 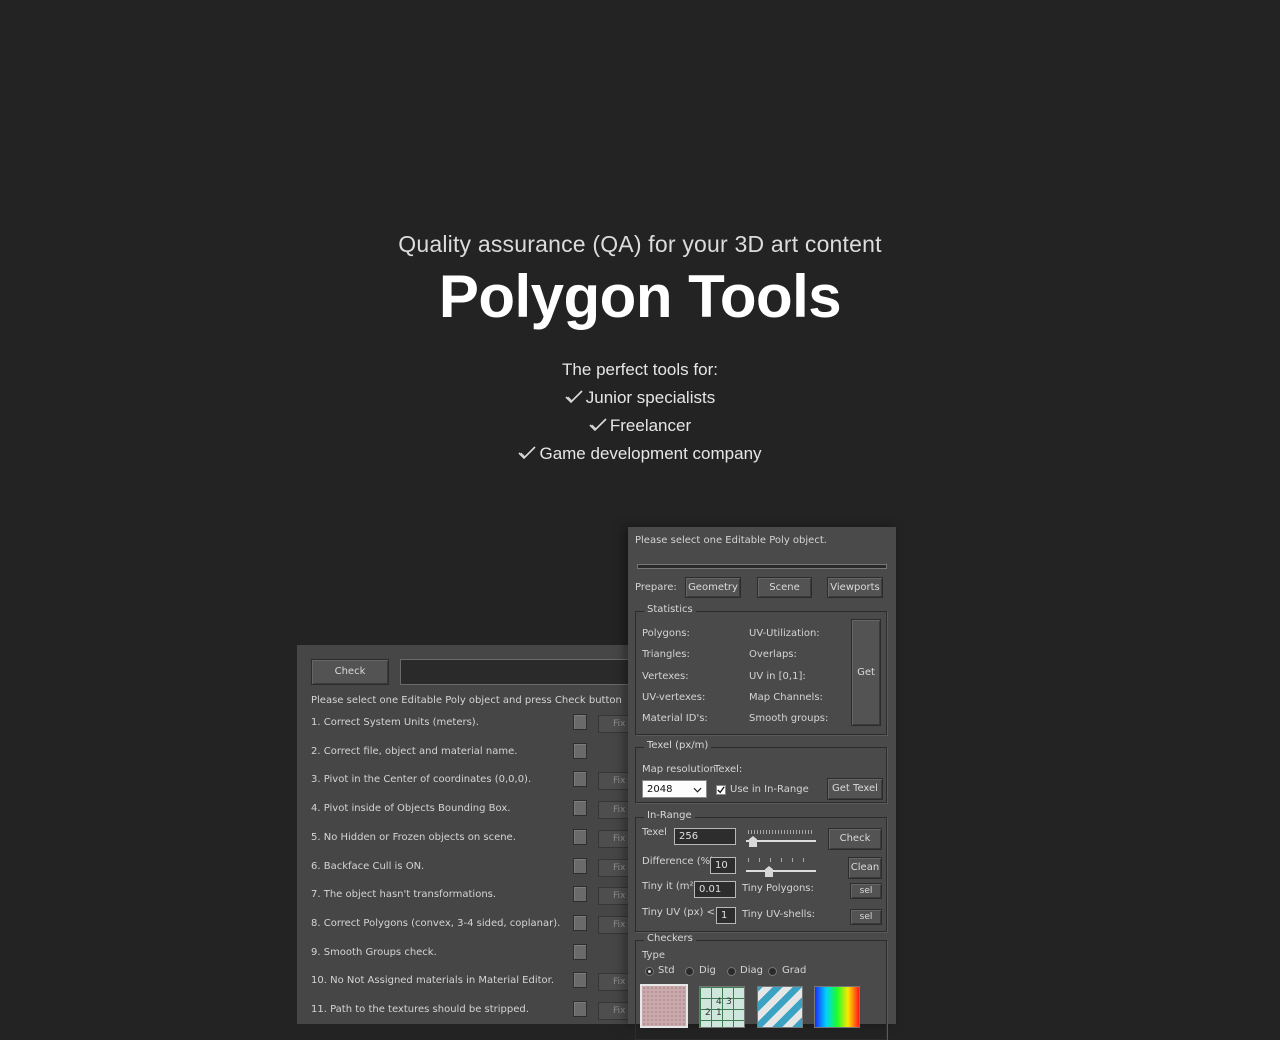 What do you see at coordinates (722, 1007) in the screenshot?
I see `dig-checker-swatch-icon` at bounding box center [722, 1007].